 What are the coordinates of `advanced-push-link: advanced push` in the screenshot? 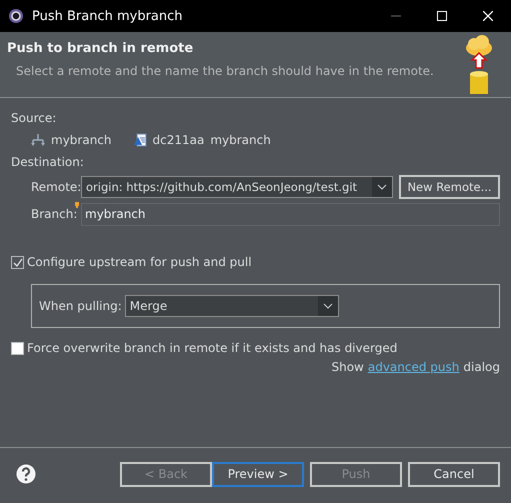 It's located at (414, 367).